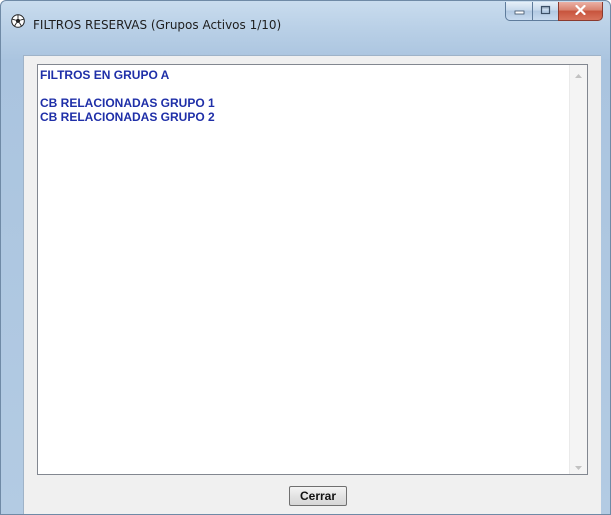 The width and height of the screenshot is (611, 515). I want to click on close-icon, so click(580, 11).